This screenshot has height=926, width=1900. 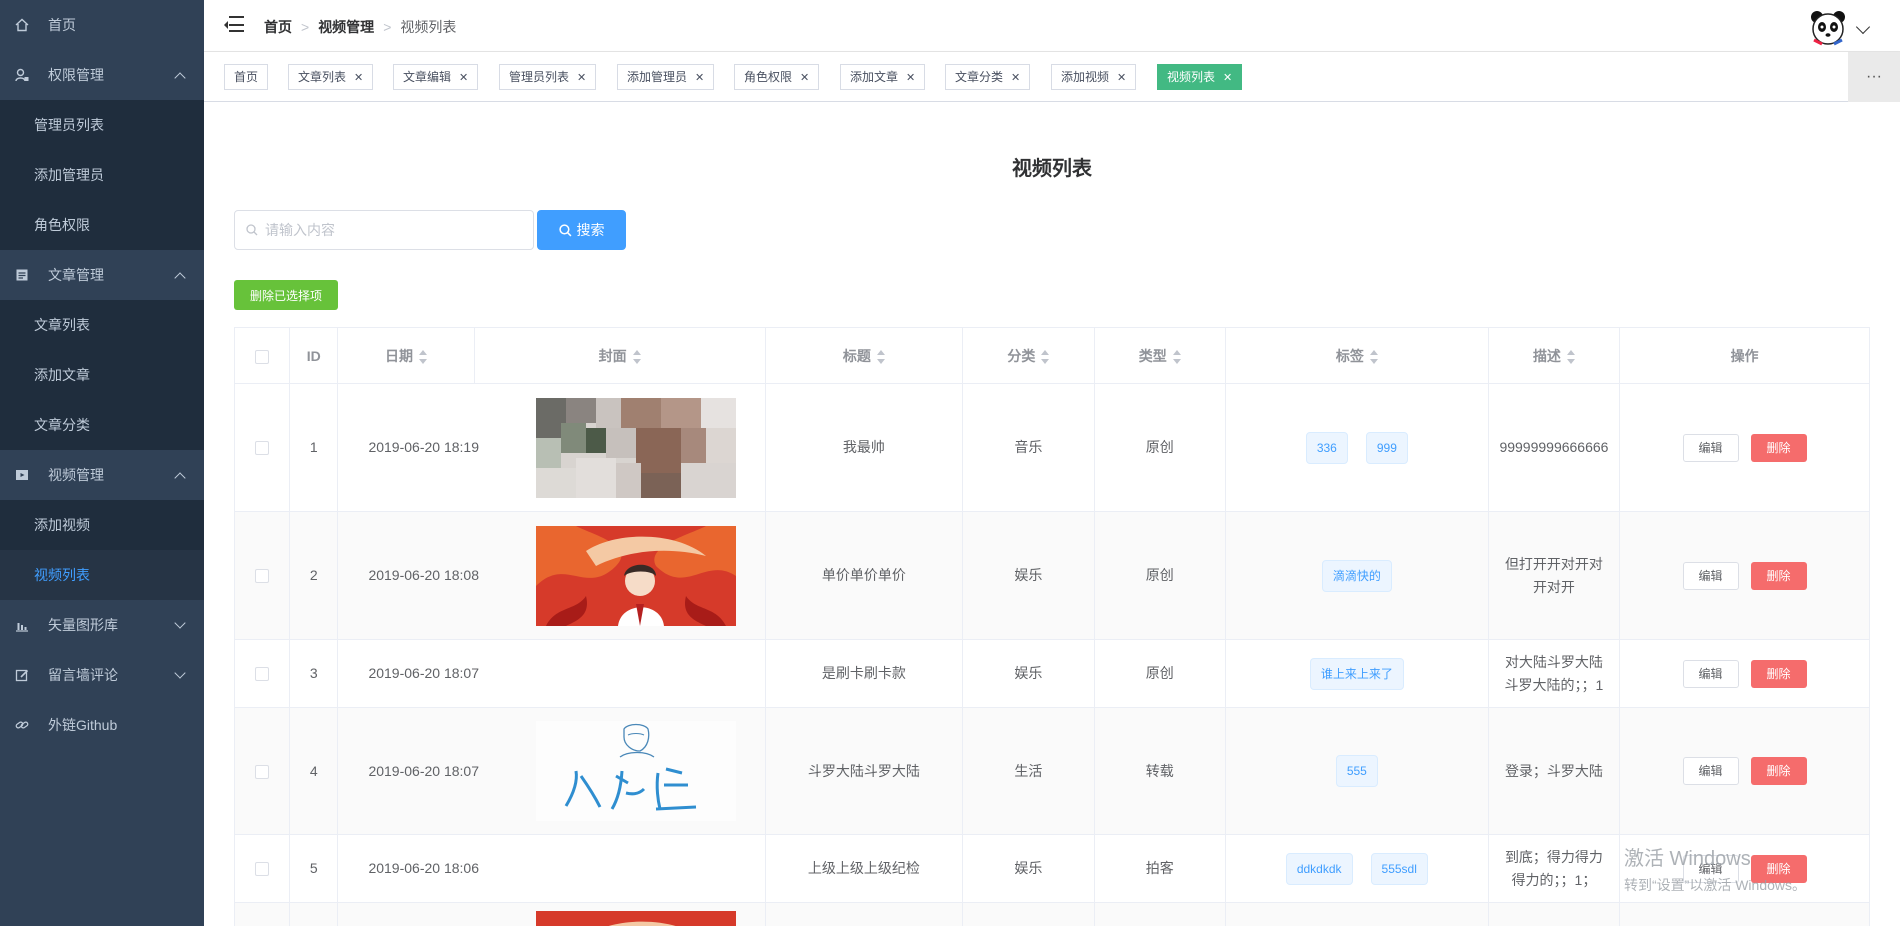 What do you see at coordinates (883, 77) in the screenshot?
I see `tag-add-article: 添加文章 ✕` at bounding box center [883, 77].